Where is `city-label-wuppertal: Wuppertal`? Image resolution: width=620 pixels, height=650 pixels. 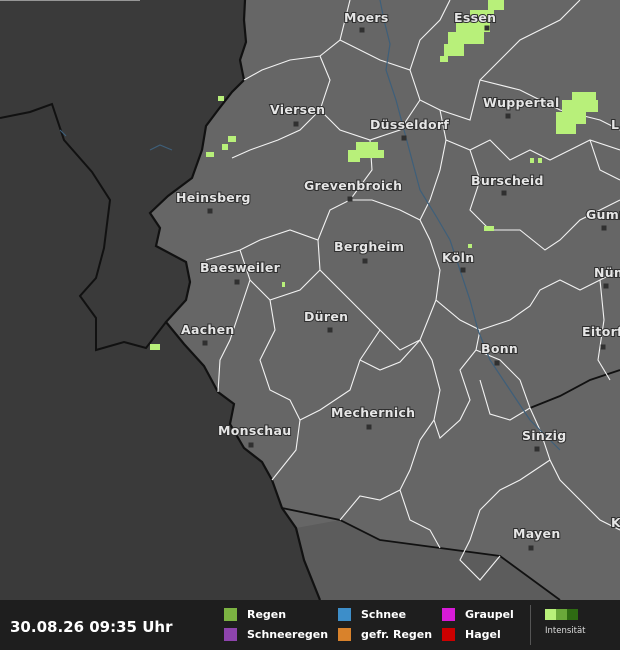
city-label-wuppertal: Wuppertal is located at coordinates (521, 102).